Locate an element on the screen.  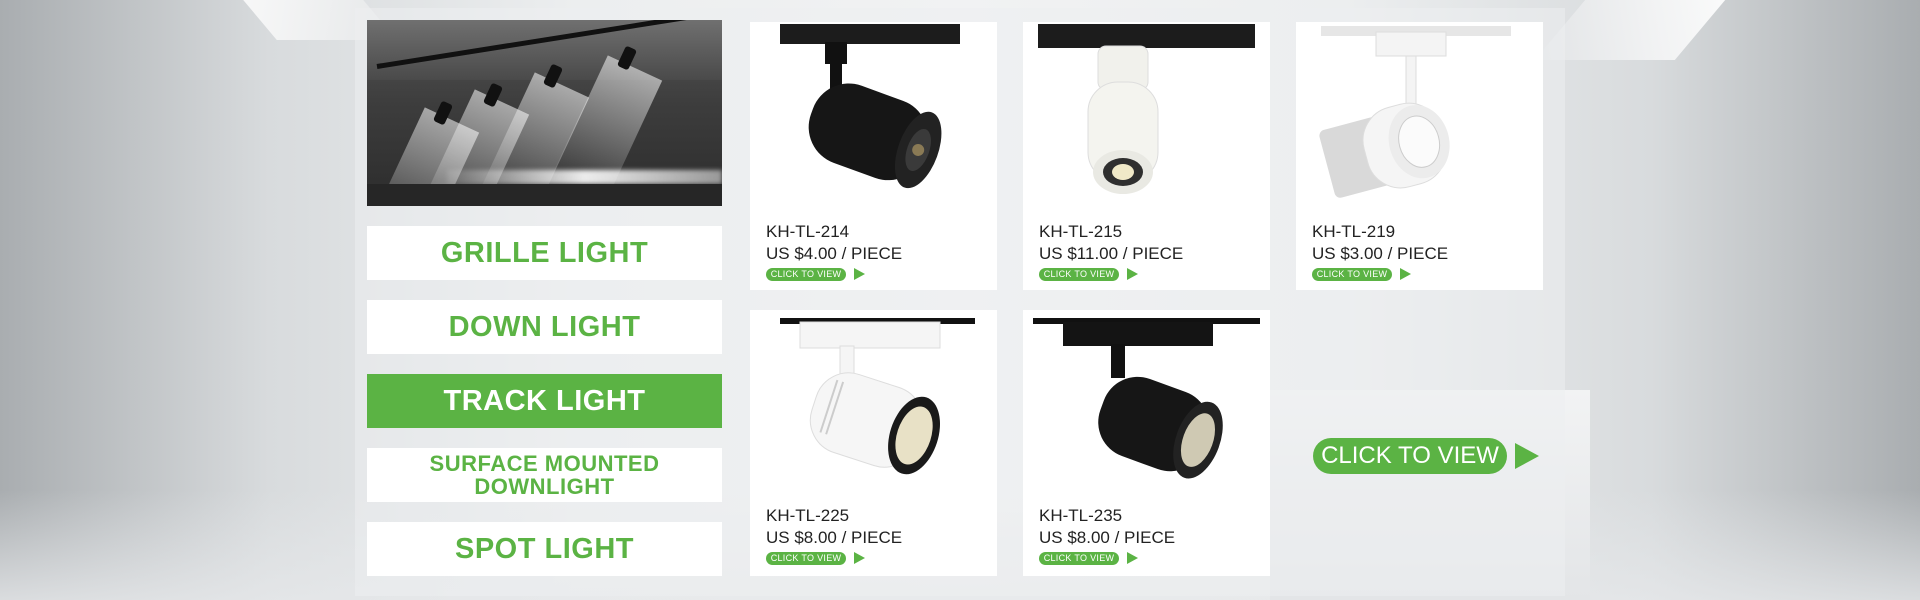
product-code: KH-TL-219 is located at coordinates (1354, 231).